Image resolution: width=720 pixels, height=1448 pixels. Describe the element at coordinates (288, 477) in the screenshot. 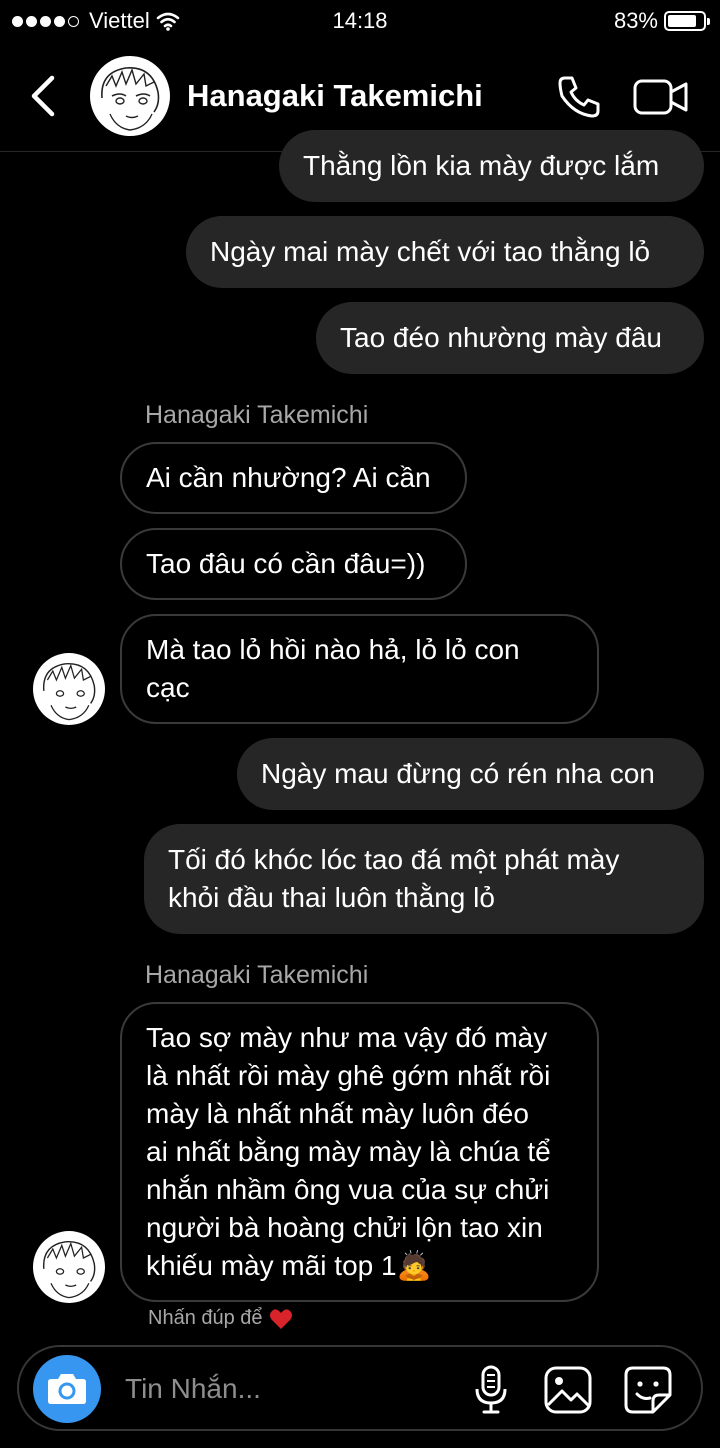

I see `message-text: Ai cần nhường? Ai cần` at that location.